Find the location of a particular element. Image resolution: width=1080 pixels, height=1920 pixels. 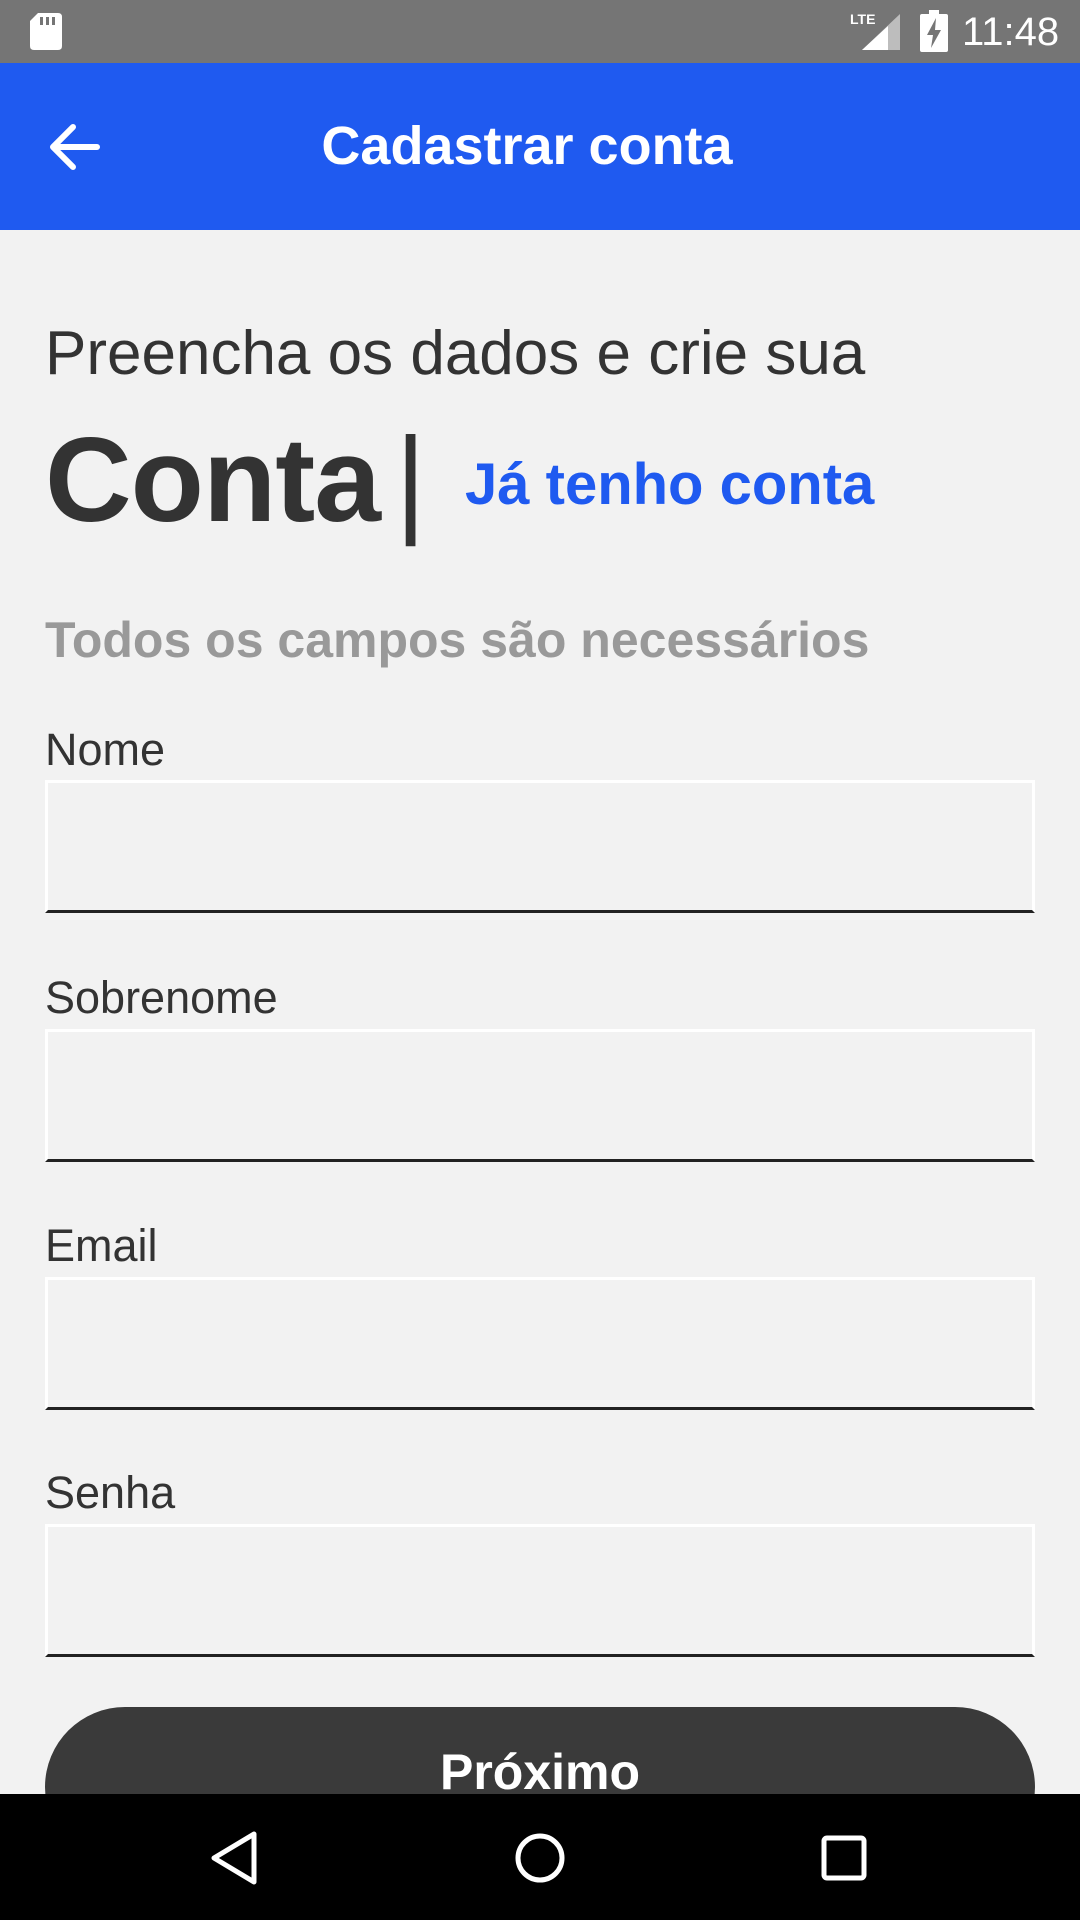

login-link: Já tenho conta is located at coordinates (669, 485).